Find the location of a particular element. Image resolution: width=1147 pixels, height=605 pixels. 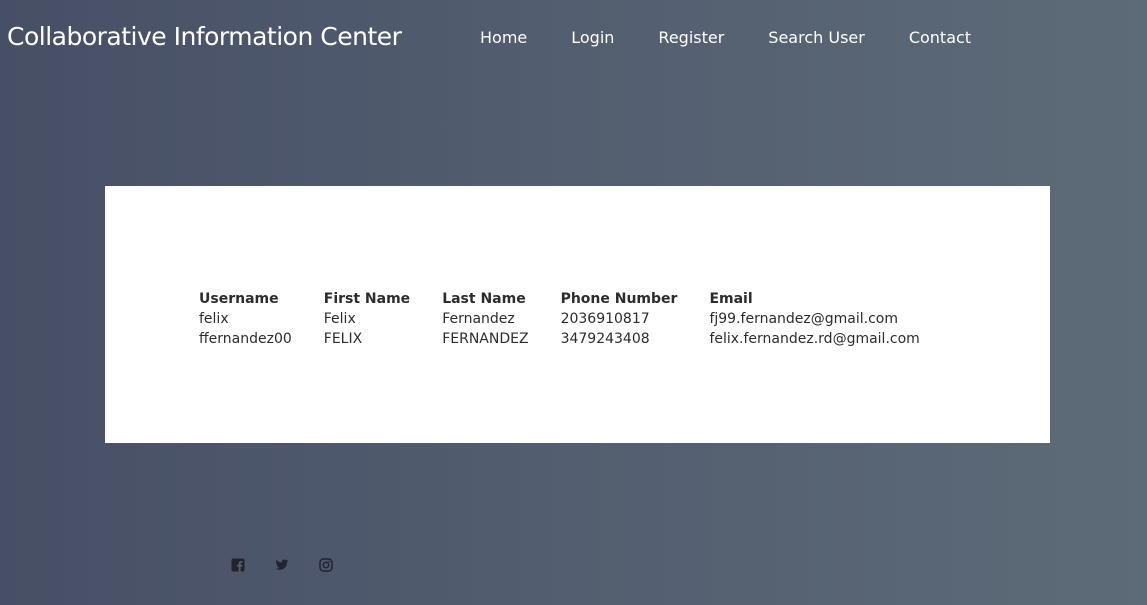

cell-last-name: FERNANDEZ is located at coordinates (485, 339).